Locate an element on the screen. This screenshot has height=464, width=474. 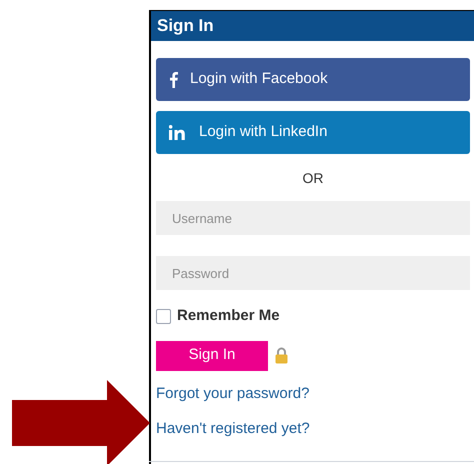
password-field: Password is located at coordinates (313, 273).